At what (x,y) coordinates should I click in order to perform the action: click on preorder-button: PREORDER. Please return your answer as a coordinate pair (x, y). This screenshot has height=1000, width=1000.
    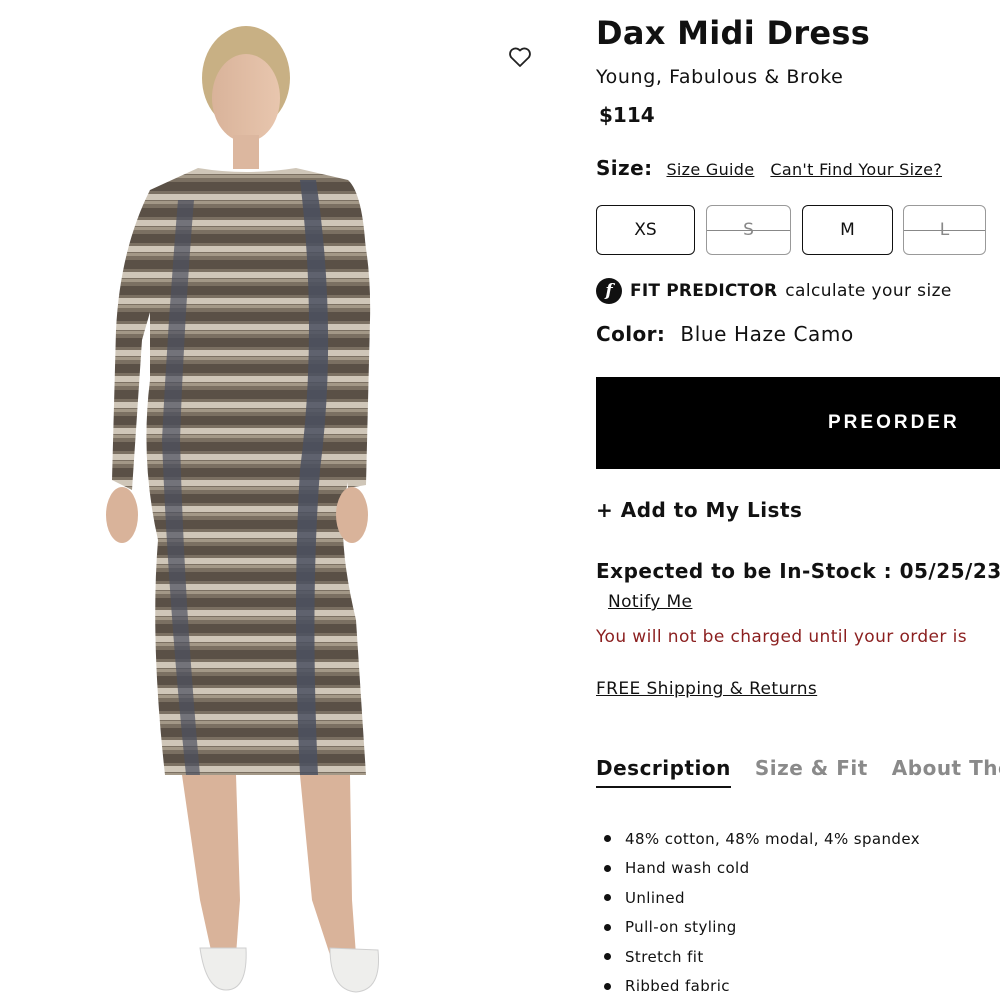
    Looking at the image, I should click on (798, 423).